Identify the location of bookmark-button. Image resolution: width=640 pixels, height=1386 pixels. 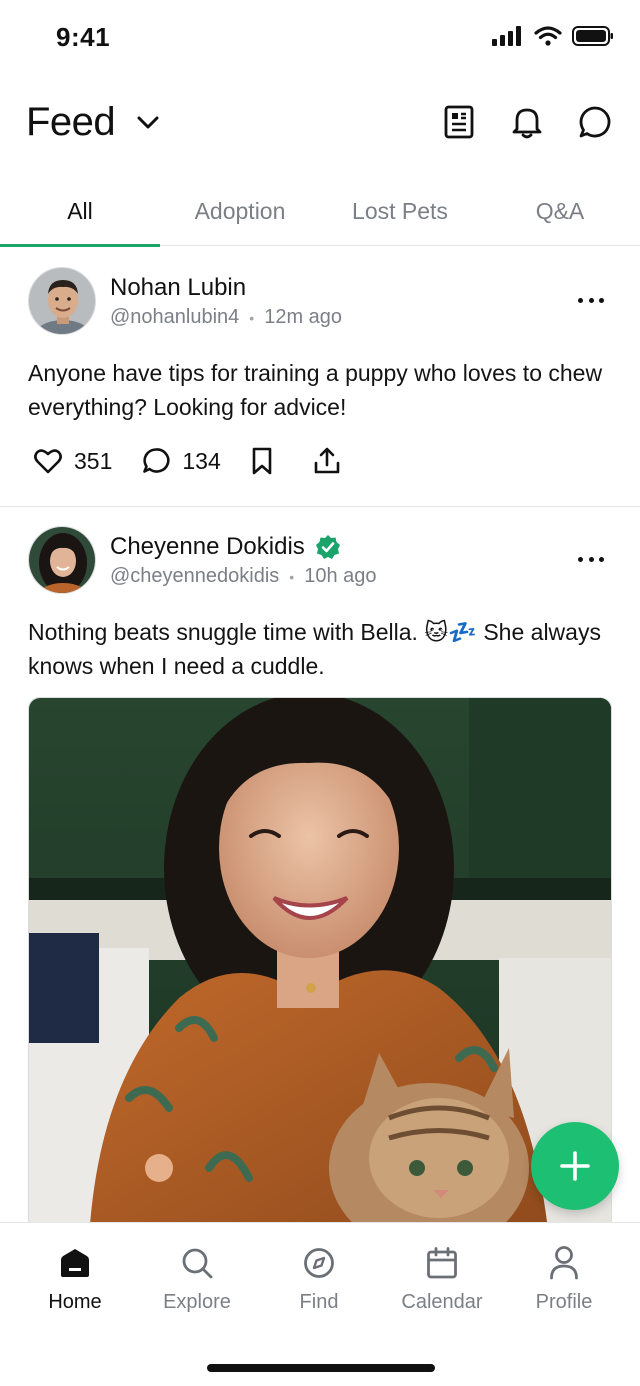
(262, 461).